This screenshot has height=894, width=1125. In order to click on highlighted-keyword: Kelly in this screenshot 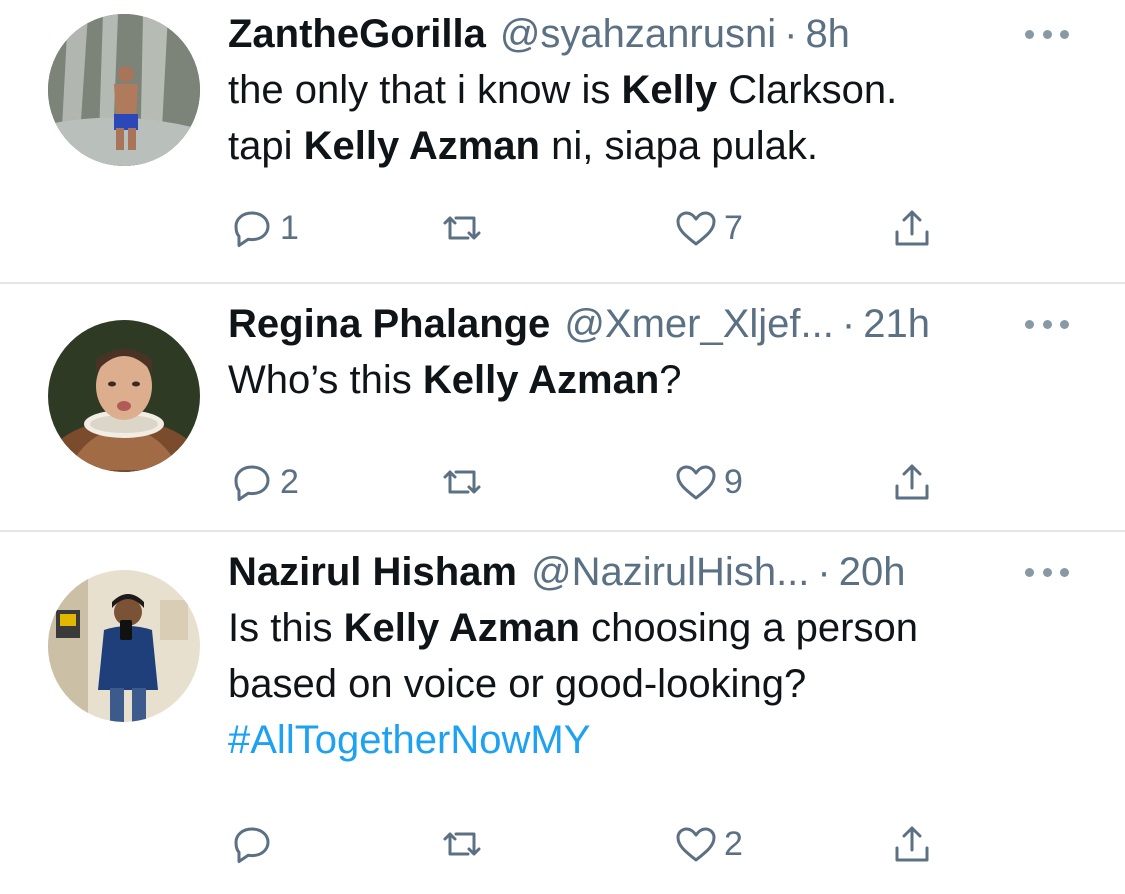, I will do `click(669, 90)`.